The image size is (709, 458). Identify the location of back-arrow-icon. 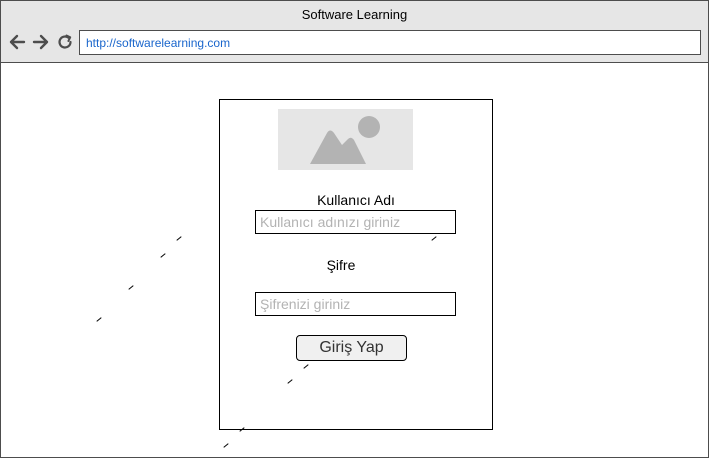
(17, 42).